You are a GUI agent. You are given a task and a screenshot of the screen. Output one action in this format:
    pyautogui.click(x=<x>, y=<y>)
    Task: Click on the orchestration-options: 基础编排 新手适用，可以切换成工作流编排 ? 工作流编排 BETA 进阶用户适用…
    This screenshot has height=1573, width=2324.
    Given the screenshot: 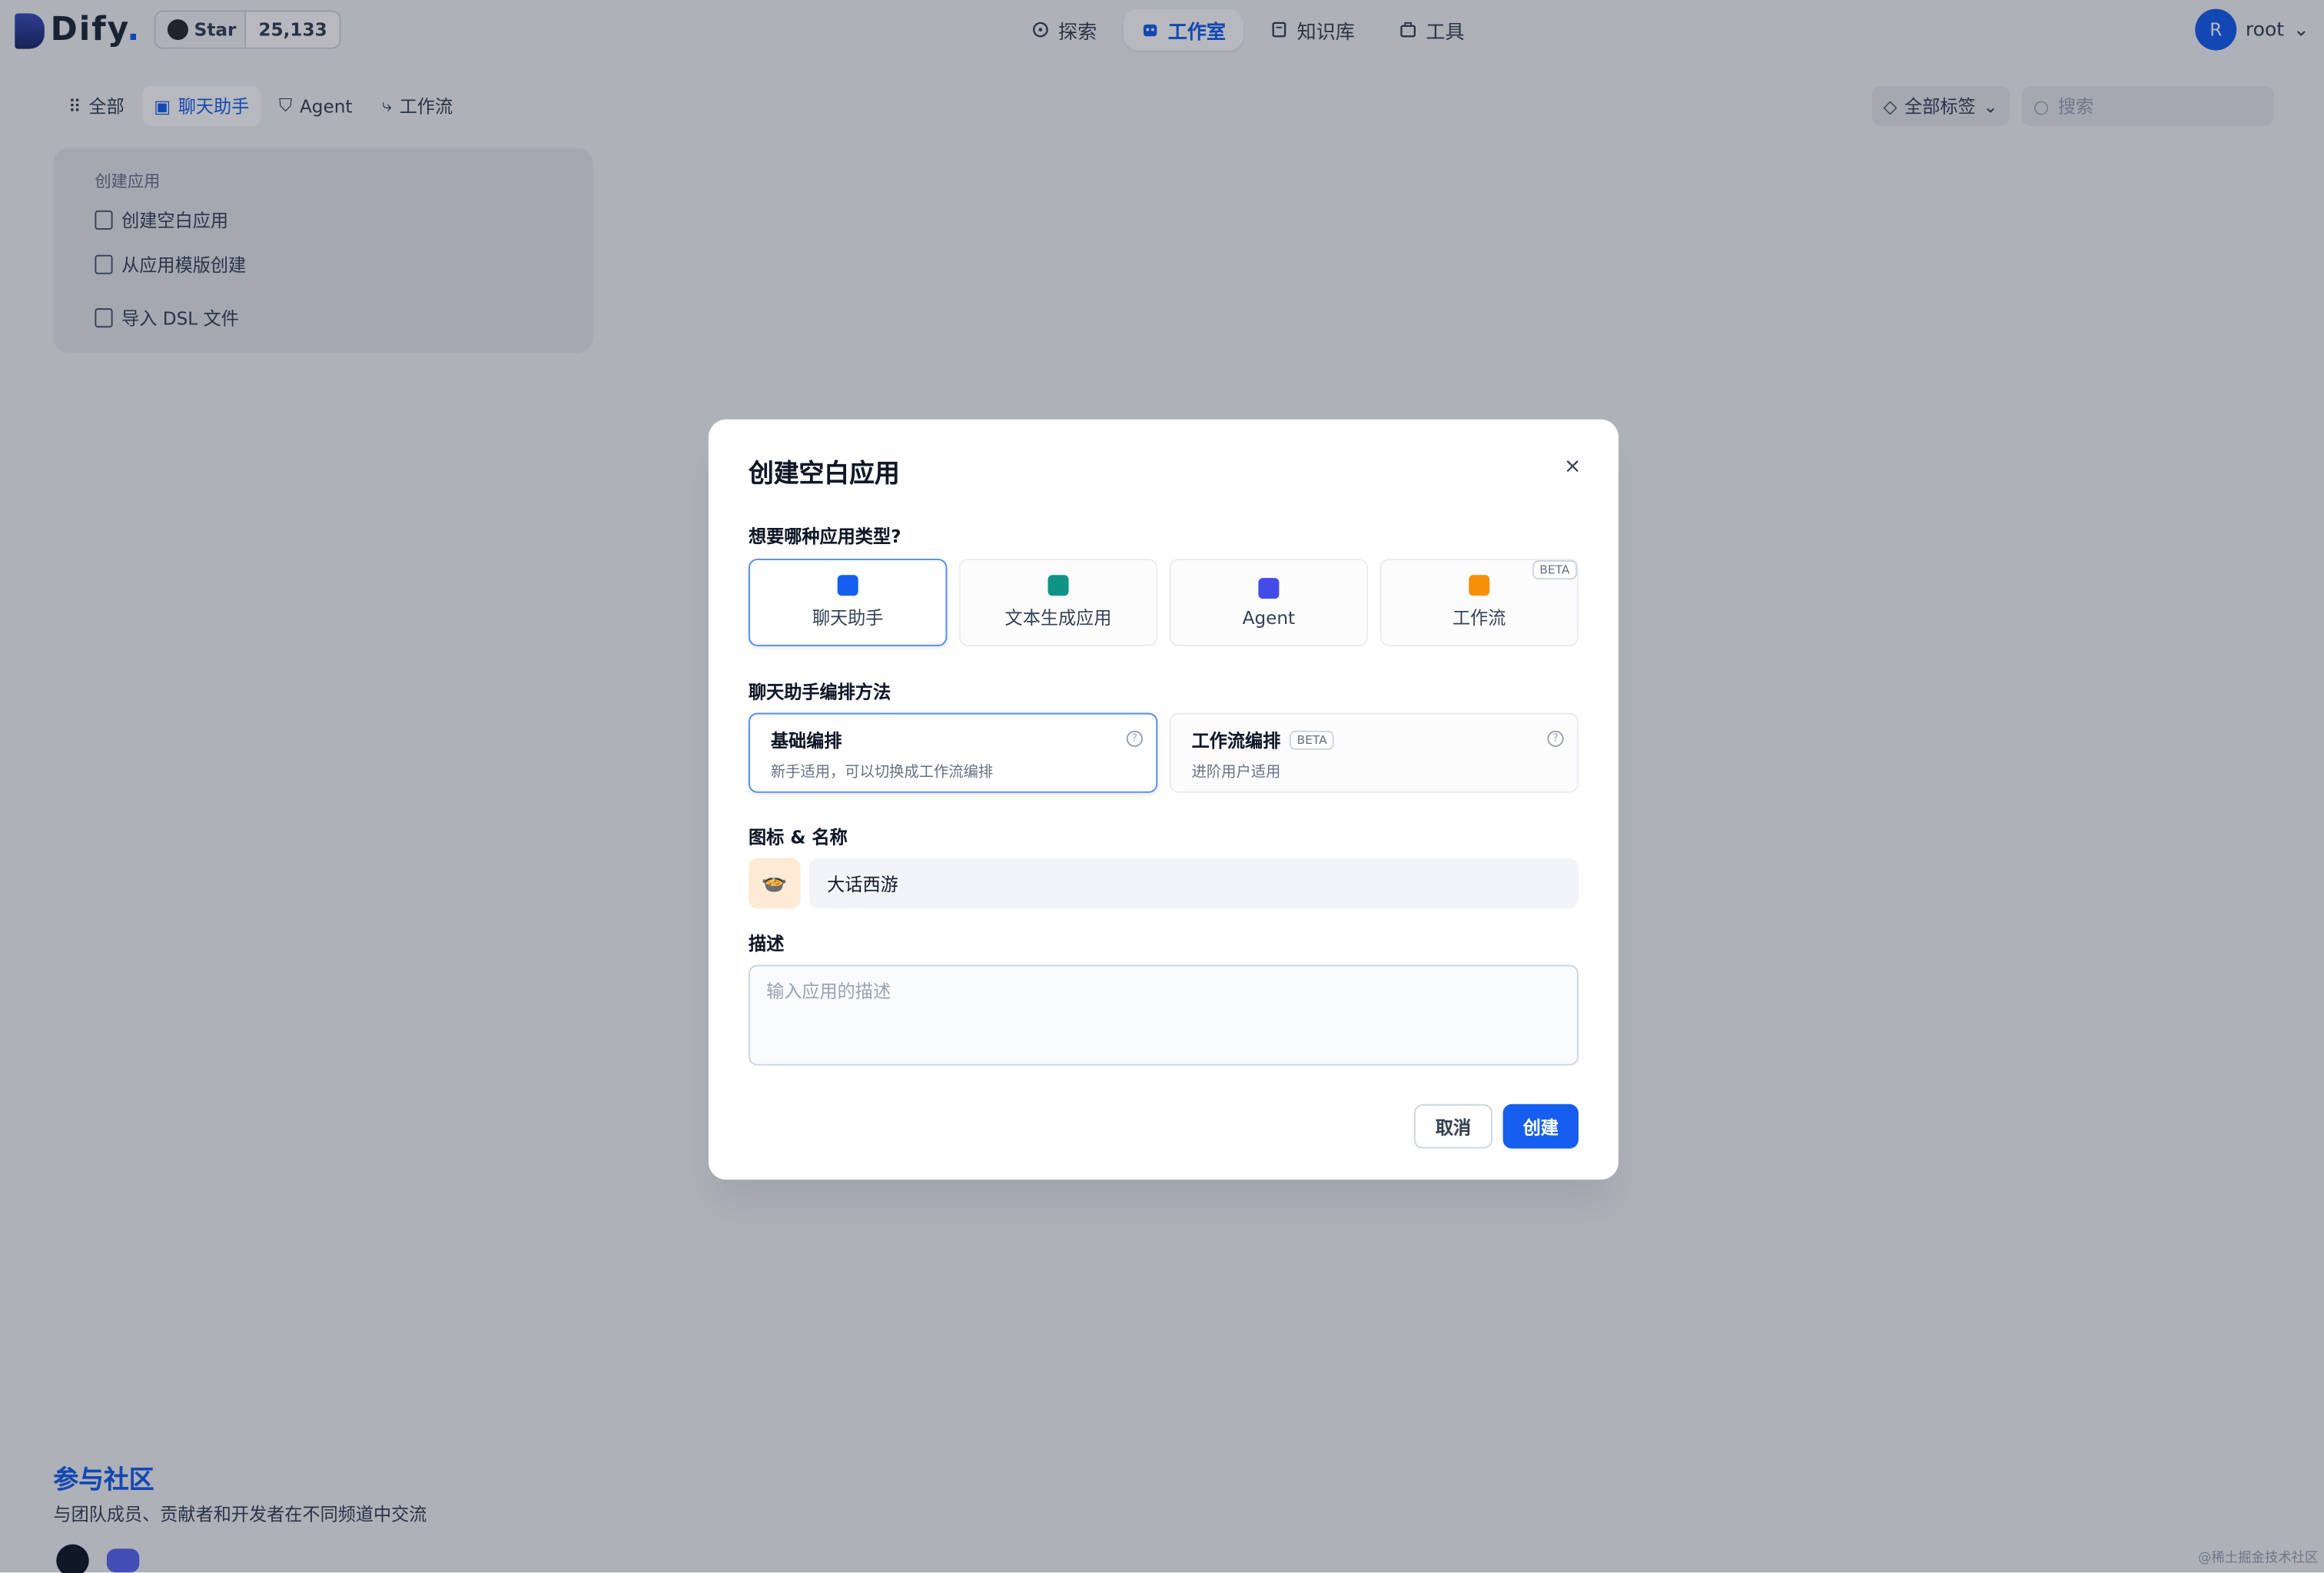 What is the action you would take?
    pyautogui.click(x=1163, y=752)
    